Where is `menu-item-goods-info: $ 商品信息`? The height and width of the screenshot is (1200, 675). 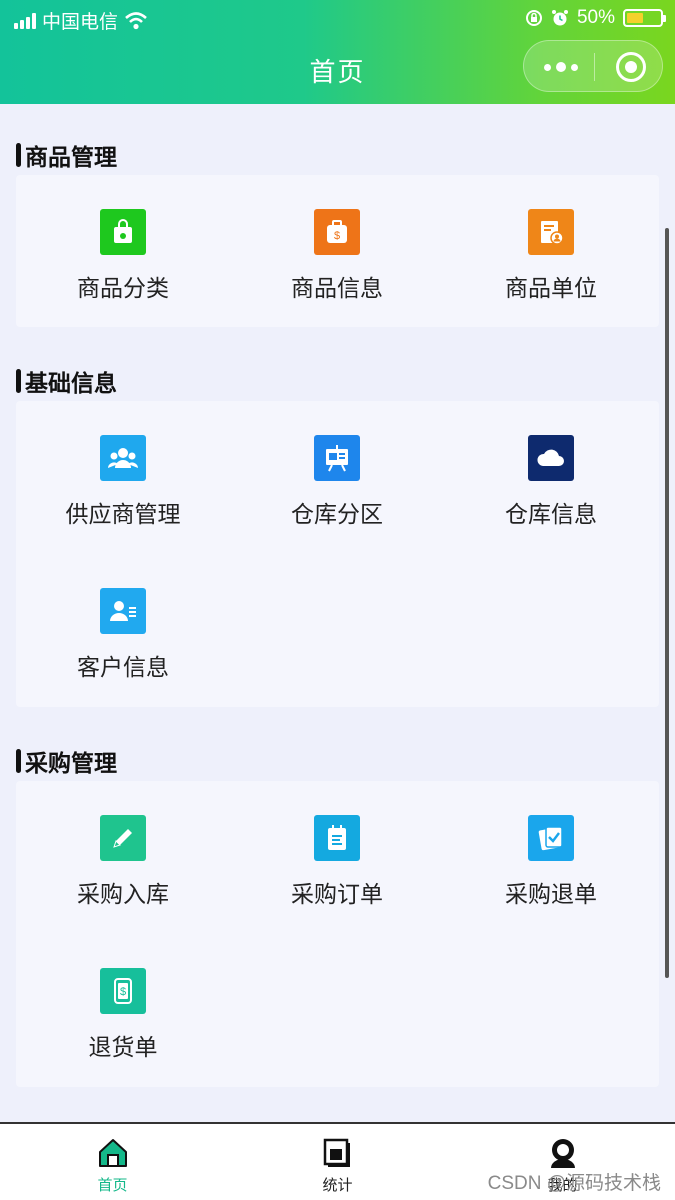
menu-item-goods-info: $ 商品信息 is located at coordinates (337, 256).